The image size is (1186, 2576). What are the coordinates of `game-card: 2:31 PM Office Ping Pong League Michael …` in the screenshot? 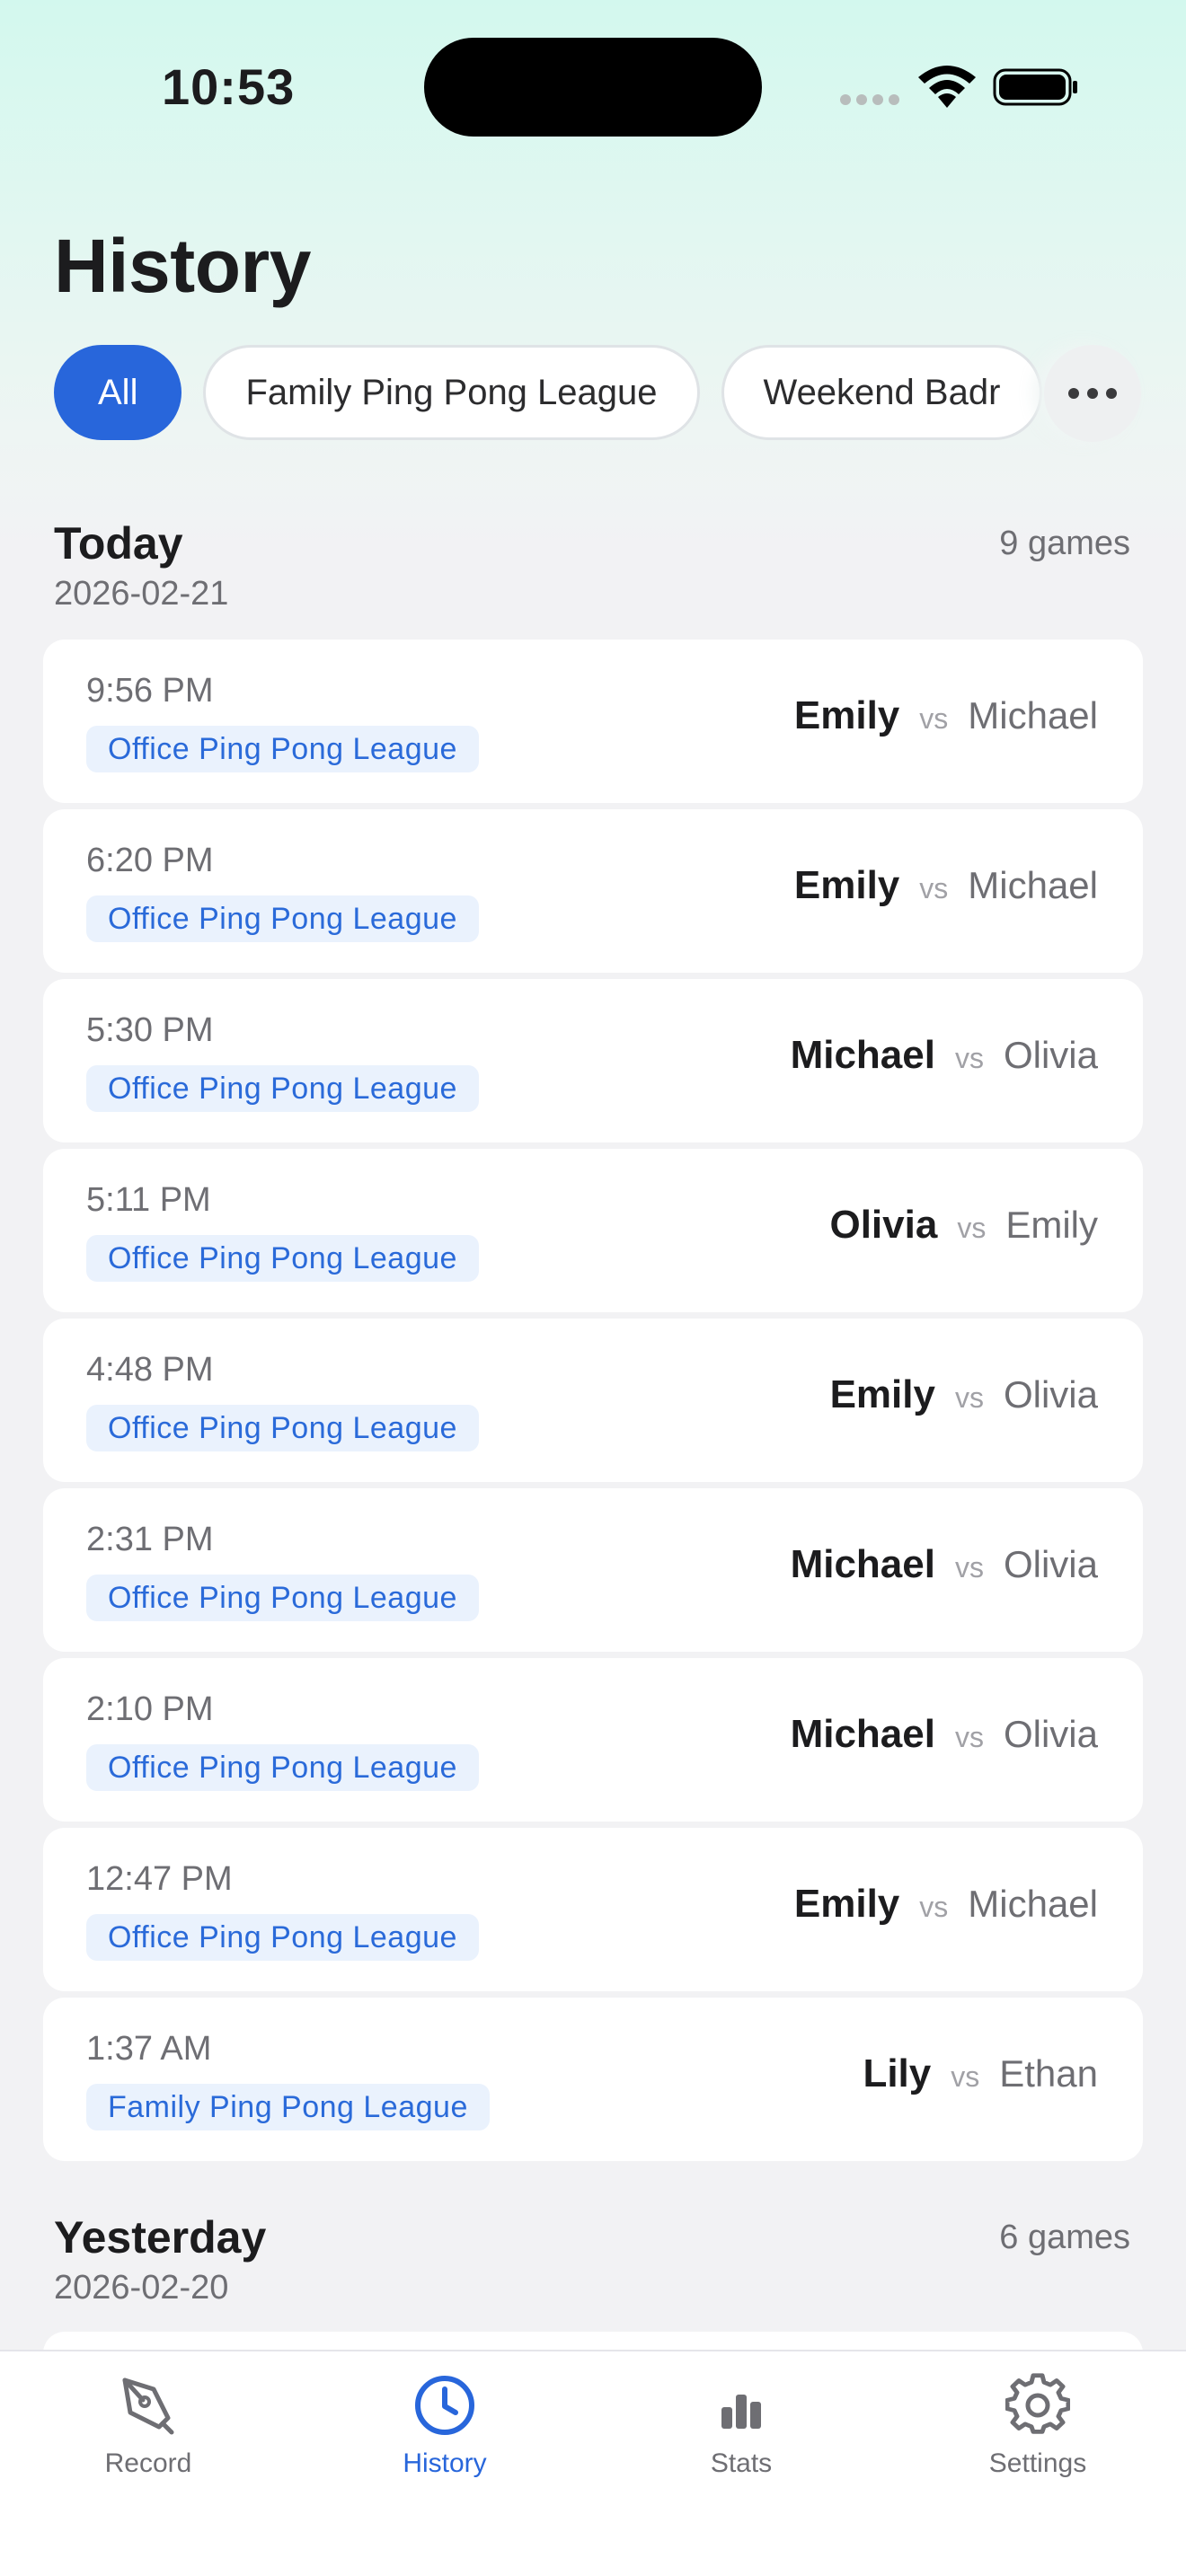 It's located at (593, 1570).